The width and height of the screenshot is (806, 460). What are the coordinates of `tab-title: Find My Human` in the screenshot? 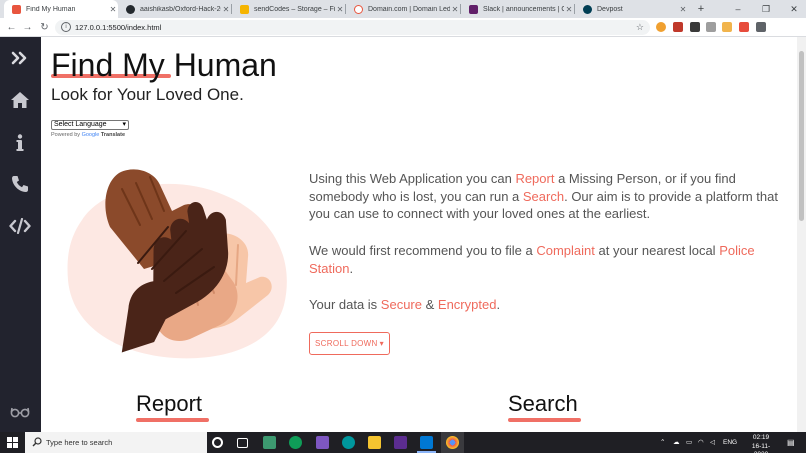 It's located at (51, 9).